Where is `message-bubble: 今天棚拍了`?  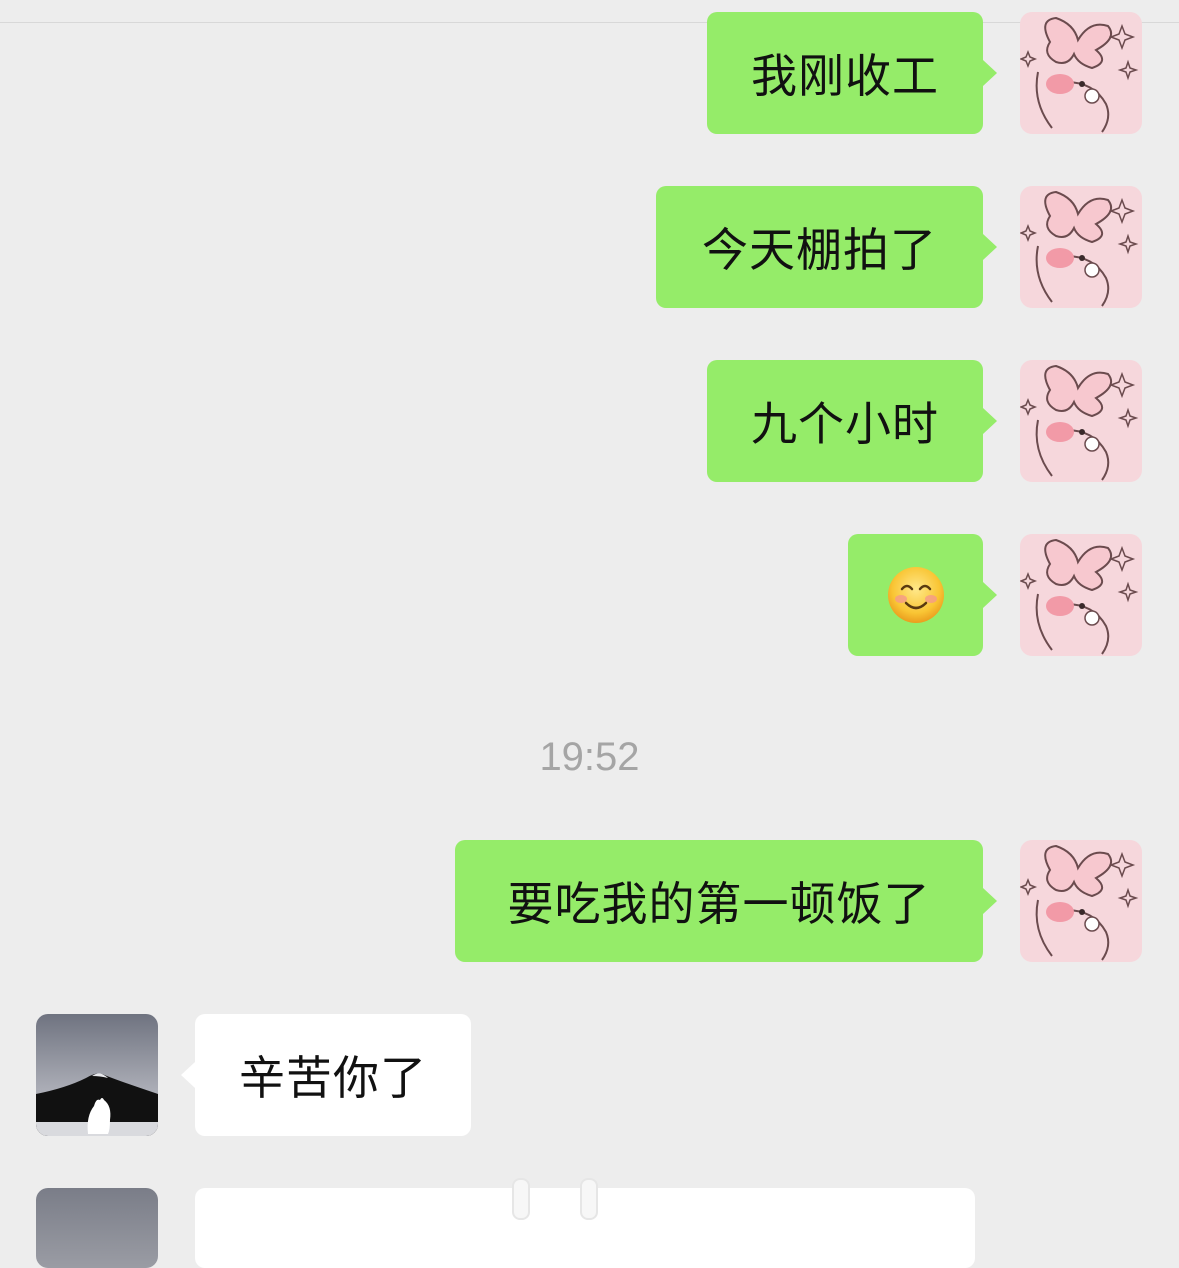 message-bubble: 今天棚拍了 is located at coordinates (826, 247).